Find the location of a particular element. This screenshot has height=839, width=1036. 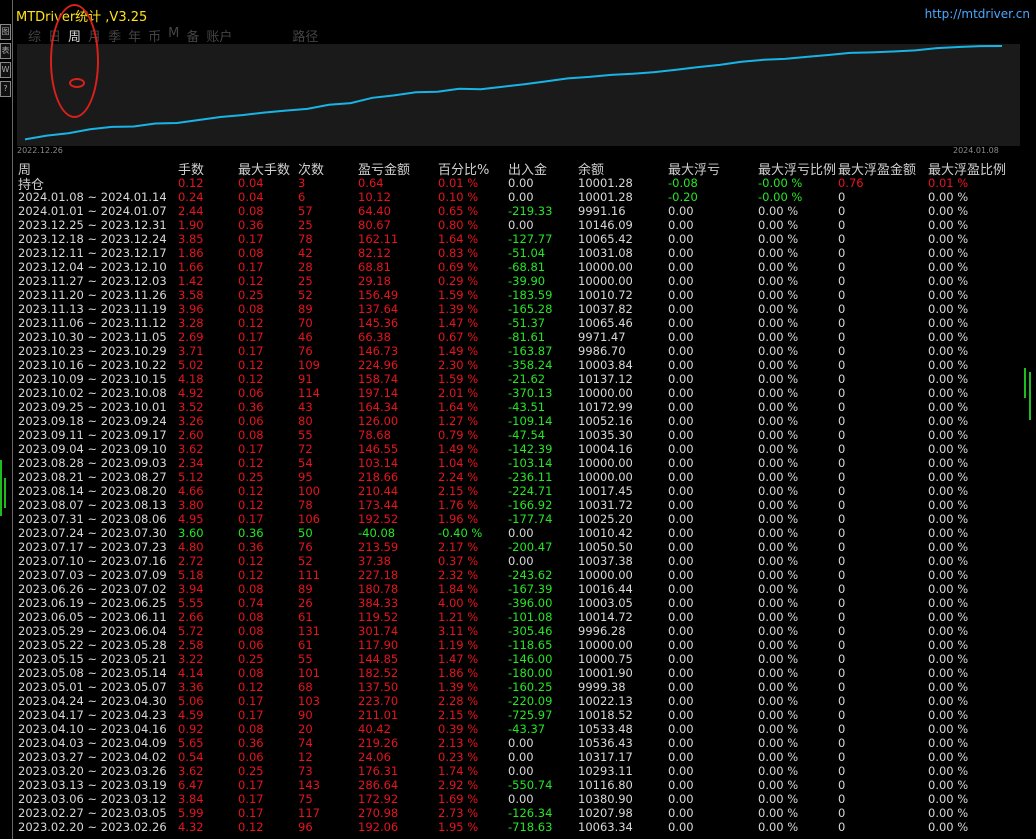

tab-7: M is located at coordinates (173, 35).